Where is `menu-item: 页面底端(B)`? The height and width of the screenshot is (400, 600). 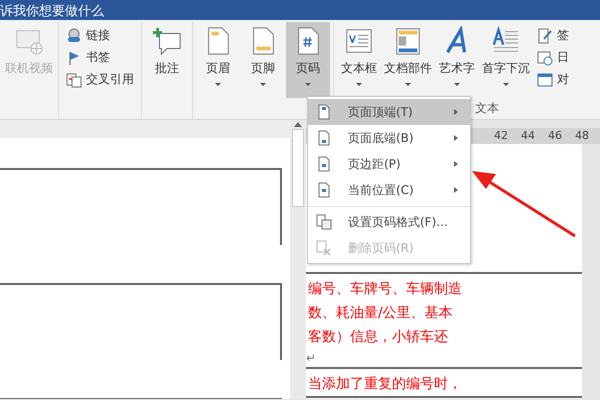 menu-item: 页面底端(B) is located at coordinates (389, 138).